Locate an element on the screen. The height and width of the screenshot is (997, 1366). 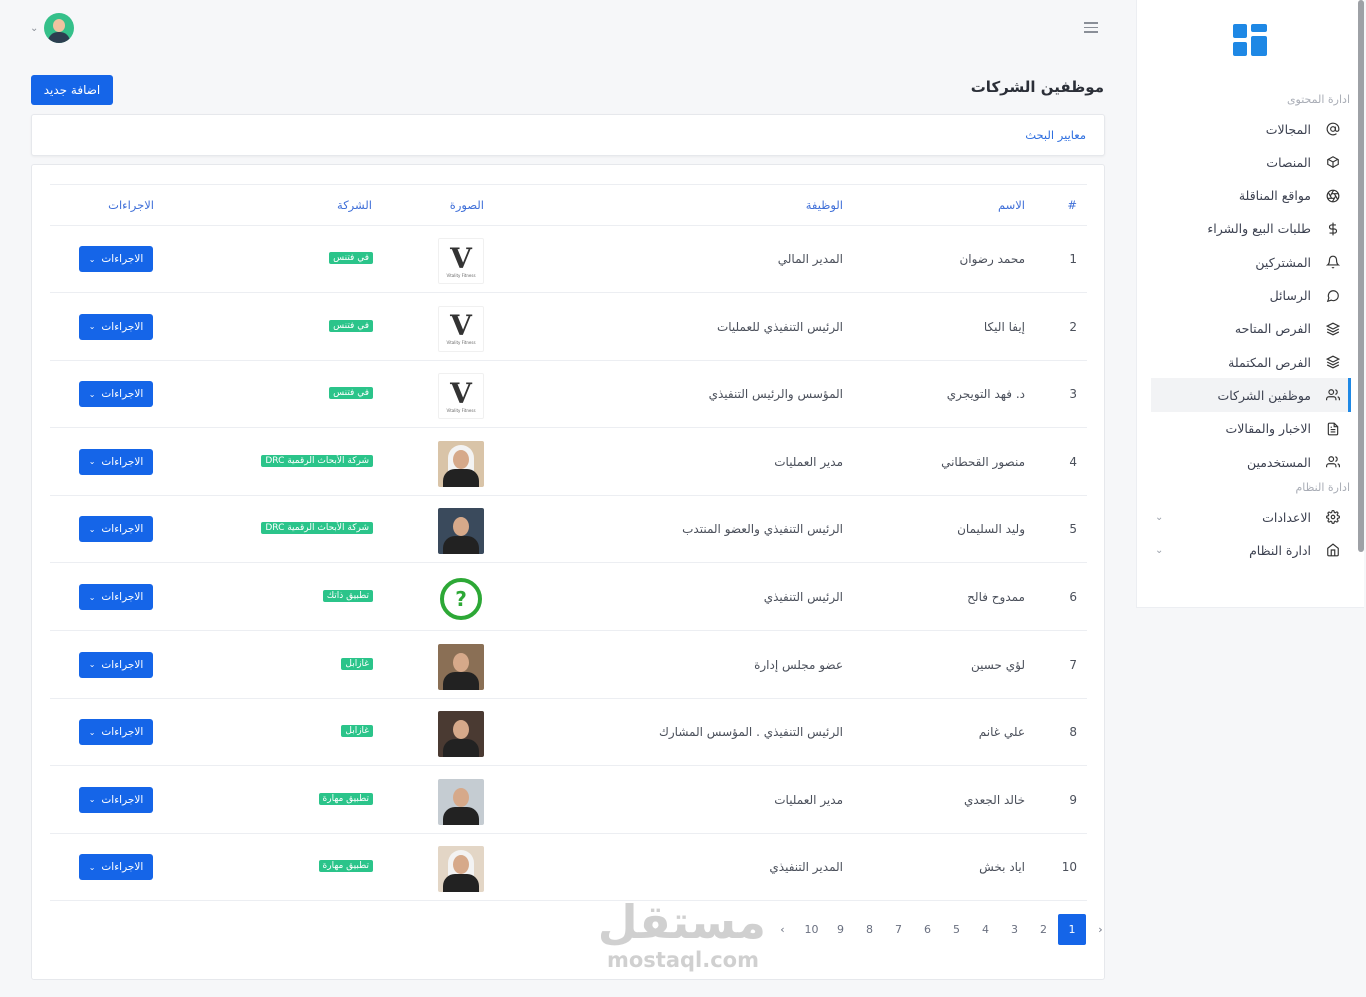
pagination: ‹ 1 2 3 4 5 6 7 8 9 10 › is located at coordinates (941, 929).